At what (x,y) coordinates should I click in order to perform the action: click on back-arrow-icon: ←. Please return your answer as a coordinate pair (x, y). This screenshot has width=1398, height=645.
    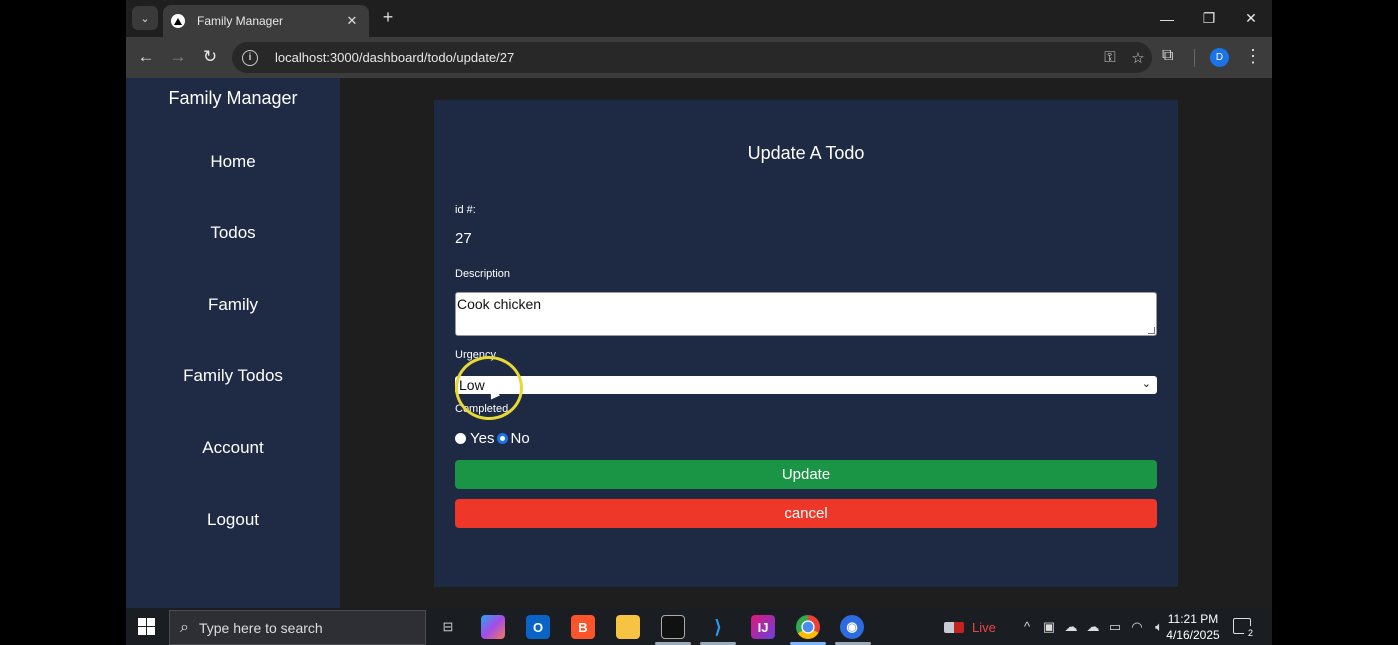
    Looking at the image, I should click on (146, 57).